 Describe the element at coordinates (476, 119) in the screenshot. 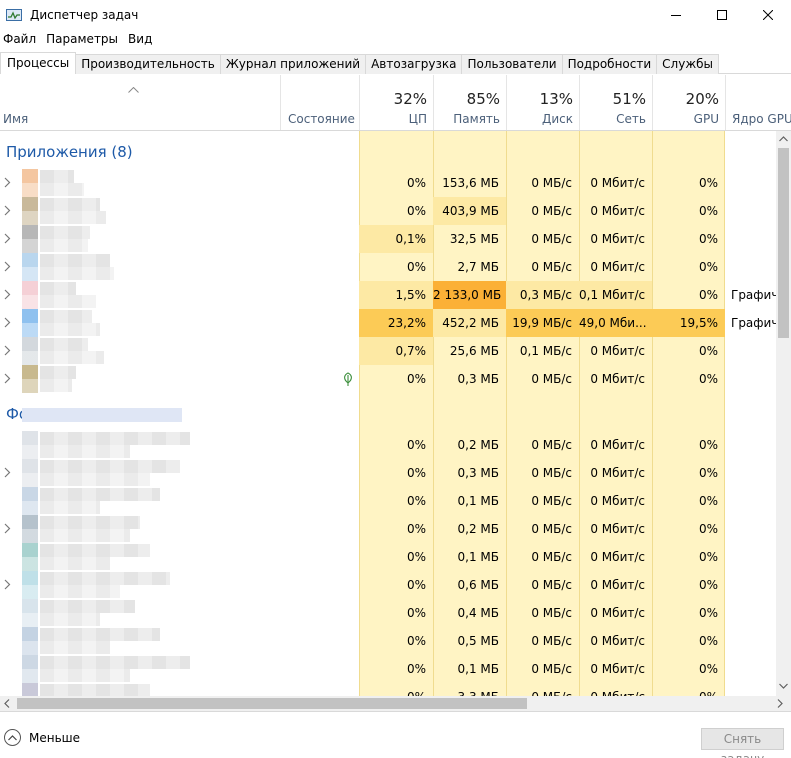

I see `column-memory-label: Память` at that location.